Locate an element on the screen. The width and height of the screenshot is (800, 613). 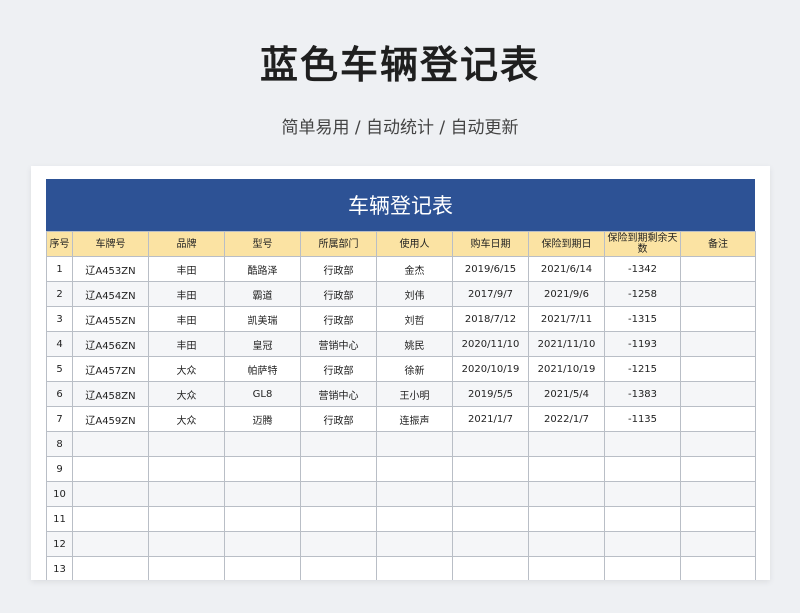
column-header: 品牌 is located at coordinates (186, 244).